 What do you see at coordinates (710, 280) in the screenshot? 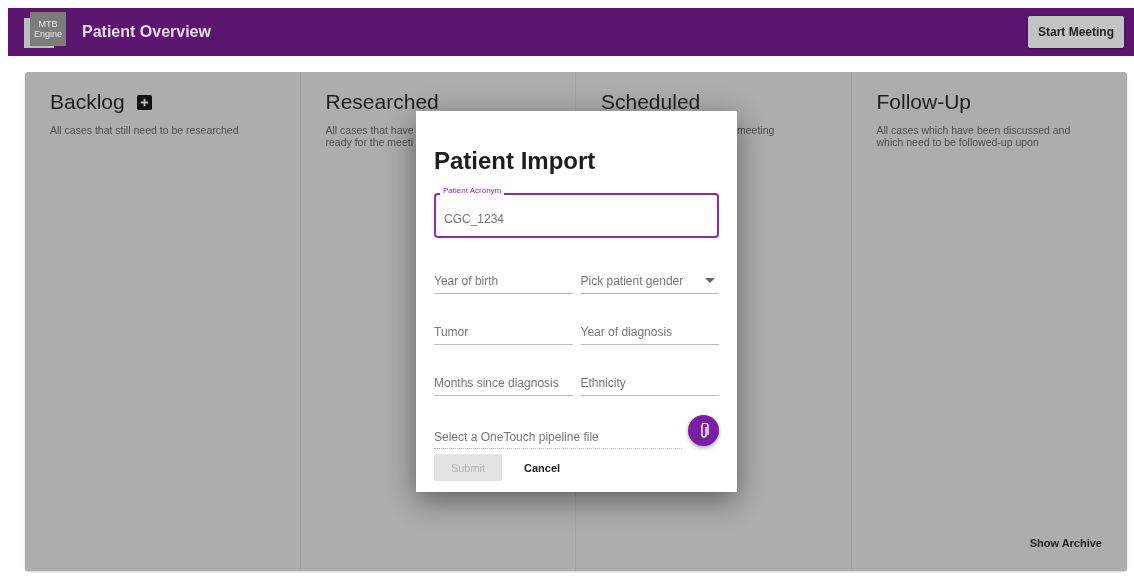
I see `dropdown-icon` at bounding box center [710, 280].